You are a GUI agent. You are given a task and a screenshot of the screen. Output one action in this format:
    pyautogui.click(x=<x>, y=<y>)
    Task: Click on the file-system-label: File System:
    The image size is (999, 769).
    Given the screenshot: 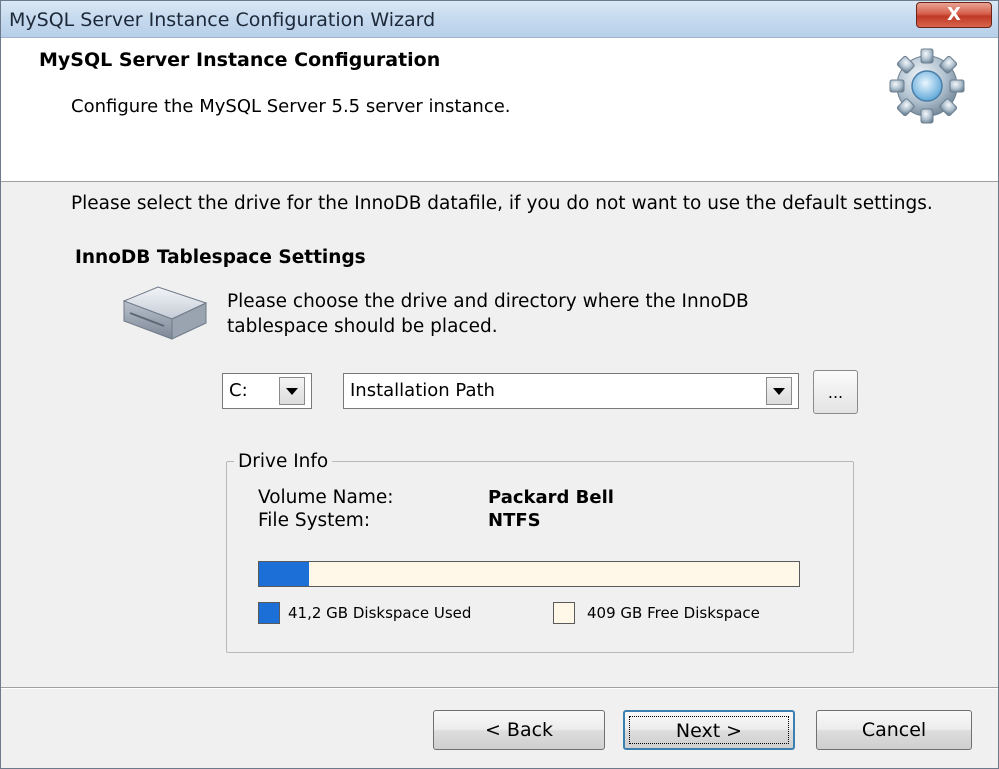 What is the action you would take?
    pyautogui.click(x=314, y=520)
    